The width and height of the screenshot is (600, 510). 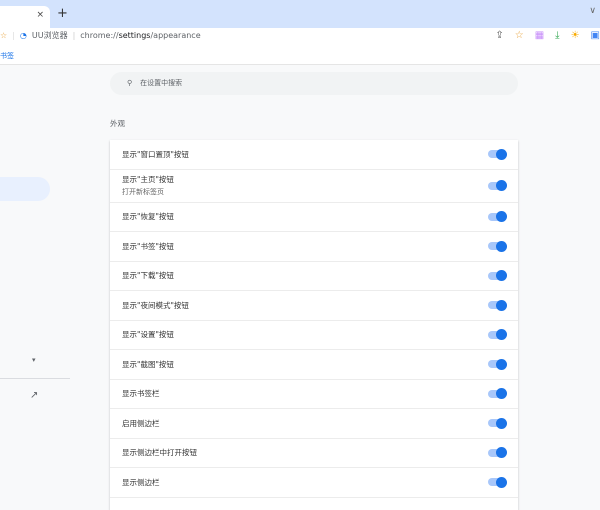 I want to click on apps-grid-icon: ▦, so click(x=539, y=35).